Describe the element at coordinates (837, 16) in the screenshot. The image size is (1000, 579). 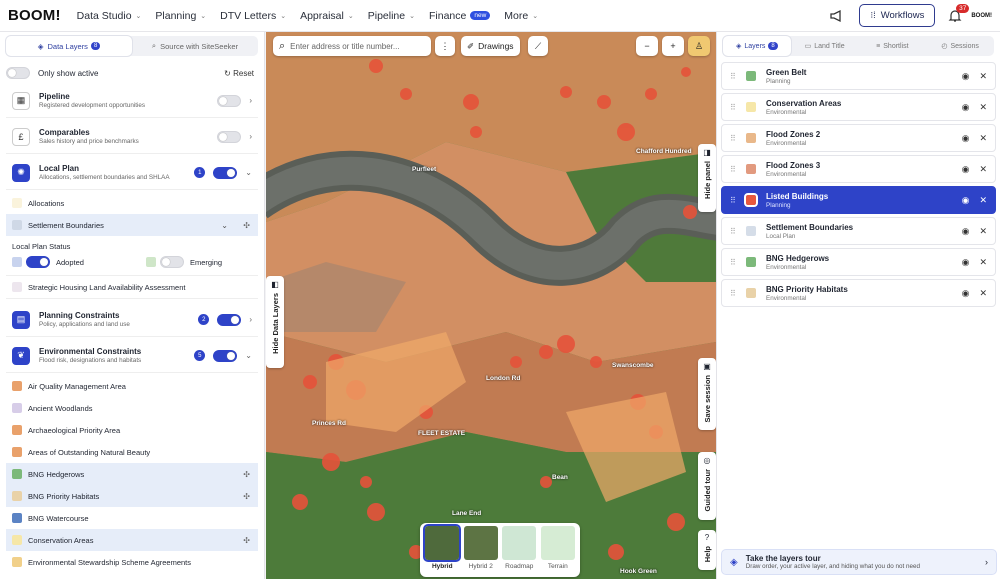
I see `megaphone-icon` at that location.